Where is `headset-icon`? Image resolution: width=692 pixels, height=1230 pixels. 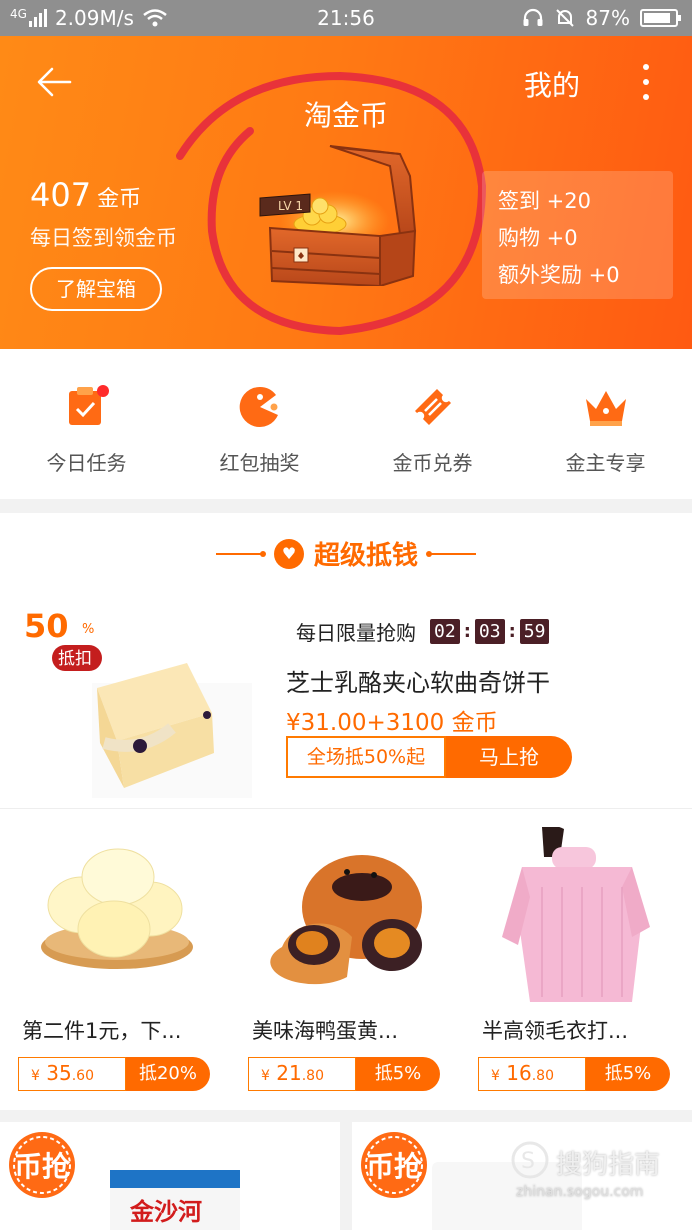 headset-icon is located at coordinates (533, 17).